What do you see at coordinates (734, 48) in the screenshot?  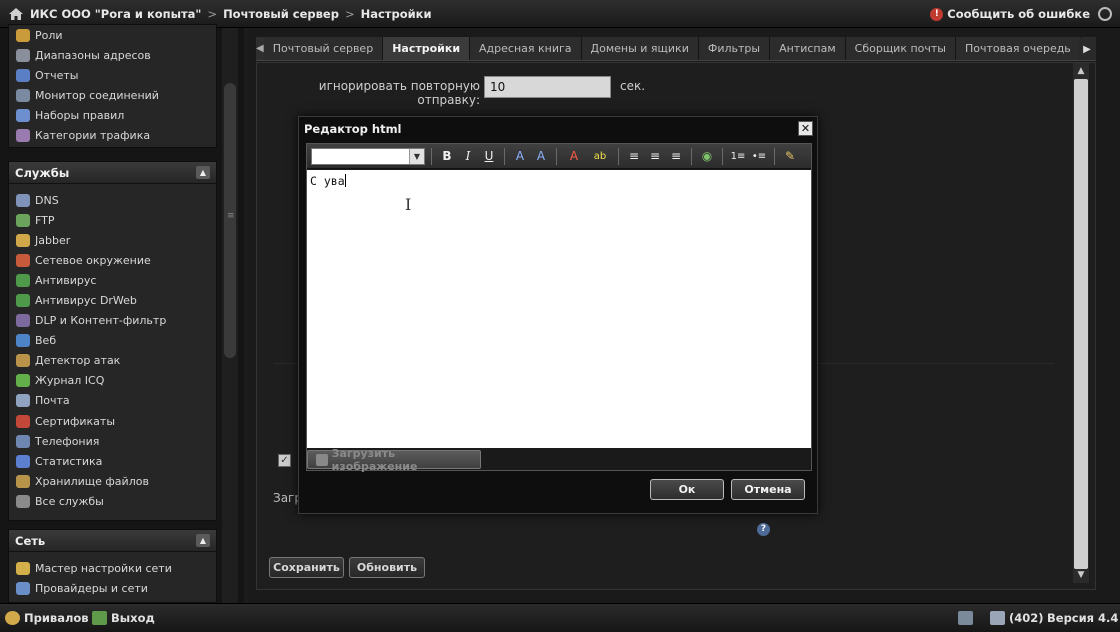 I see `tab-4: Фильтры` at bounding box center [734, 48].